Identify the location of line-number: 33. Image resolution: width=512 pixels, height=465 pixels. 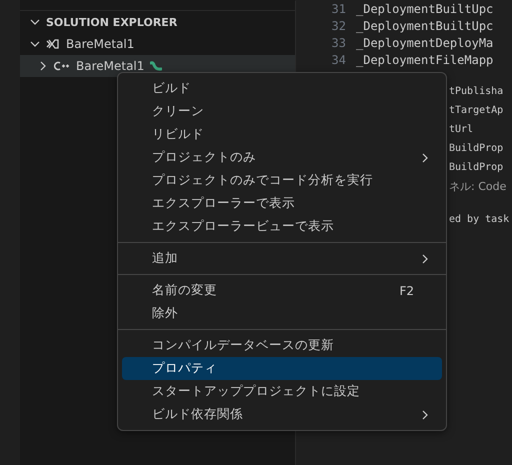
(338, 43).